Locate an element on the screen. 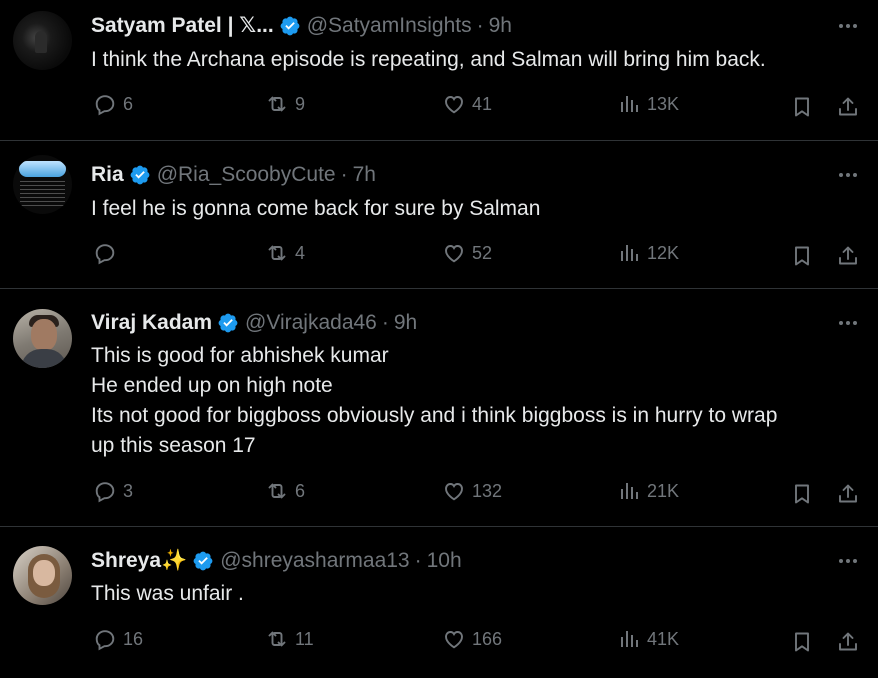 The width and height of the screenshot is (878, 678). tweet-header: Viraj Kadam @Virajkada46 · 9h is located at coordinates (254, 323).